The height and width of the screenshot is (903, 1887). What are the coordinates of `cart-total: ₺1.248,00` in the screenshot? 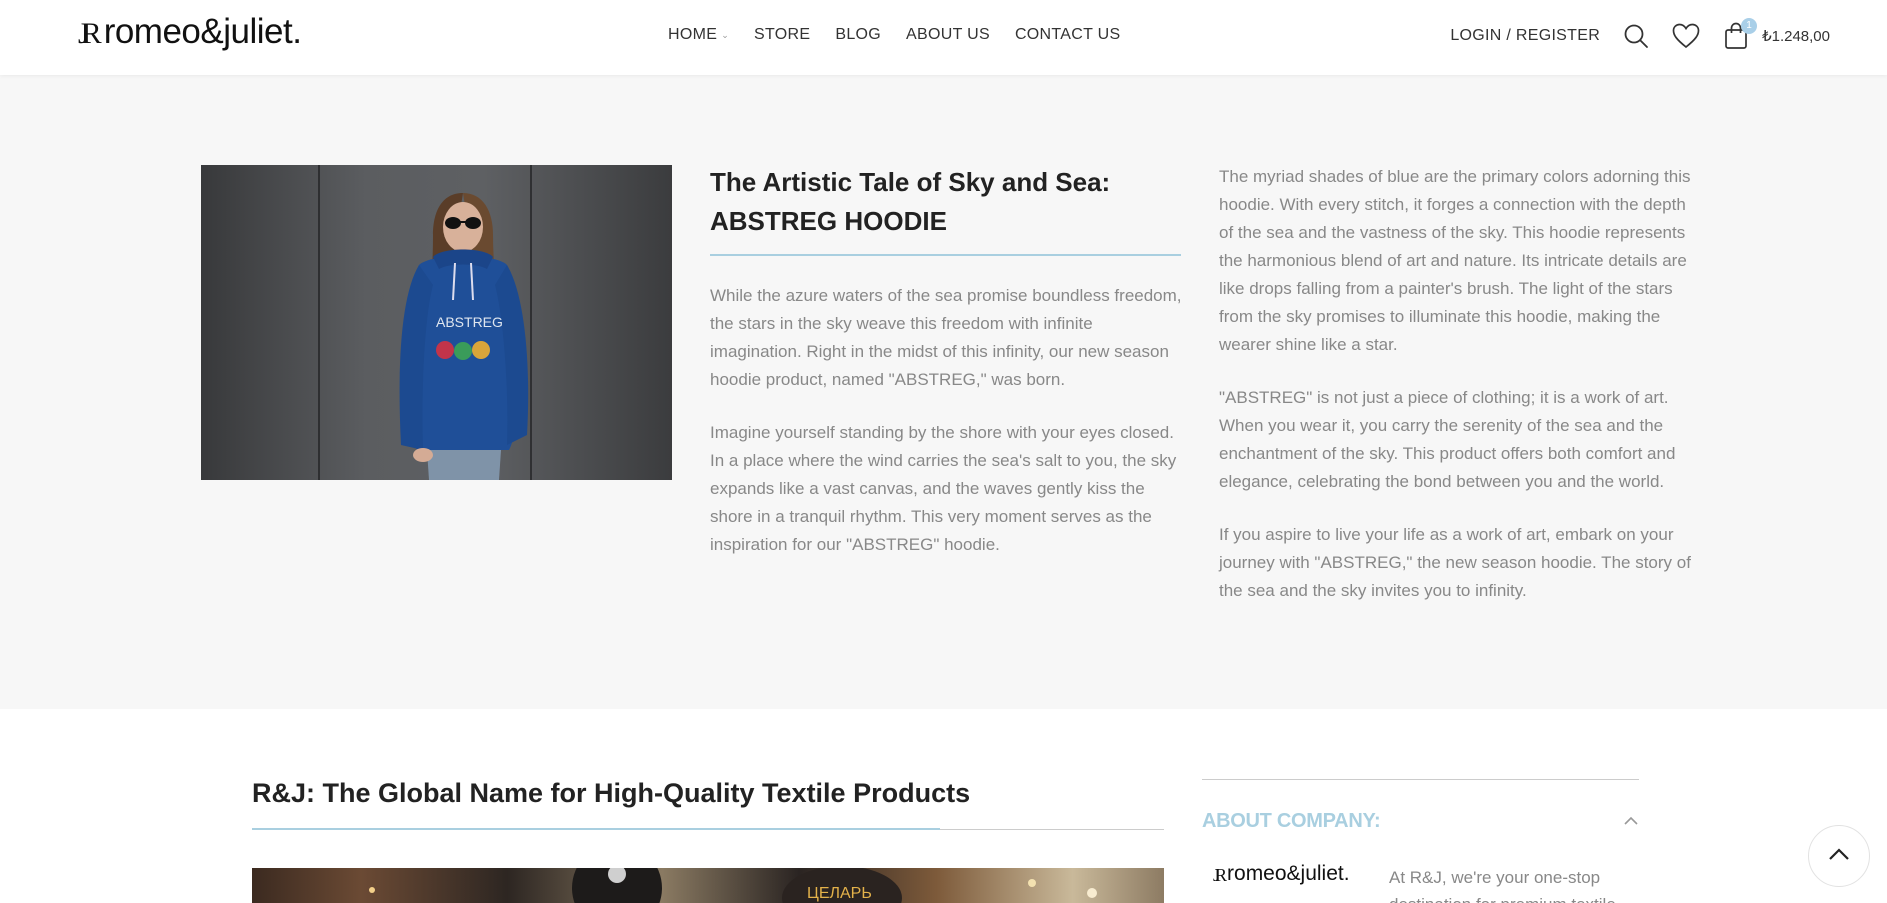 It's located at (1796, 36).